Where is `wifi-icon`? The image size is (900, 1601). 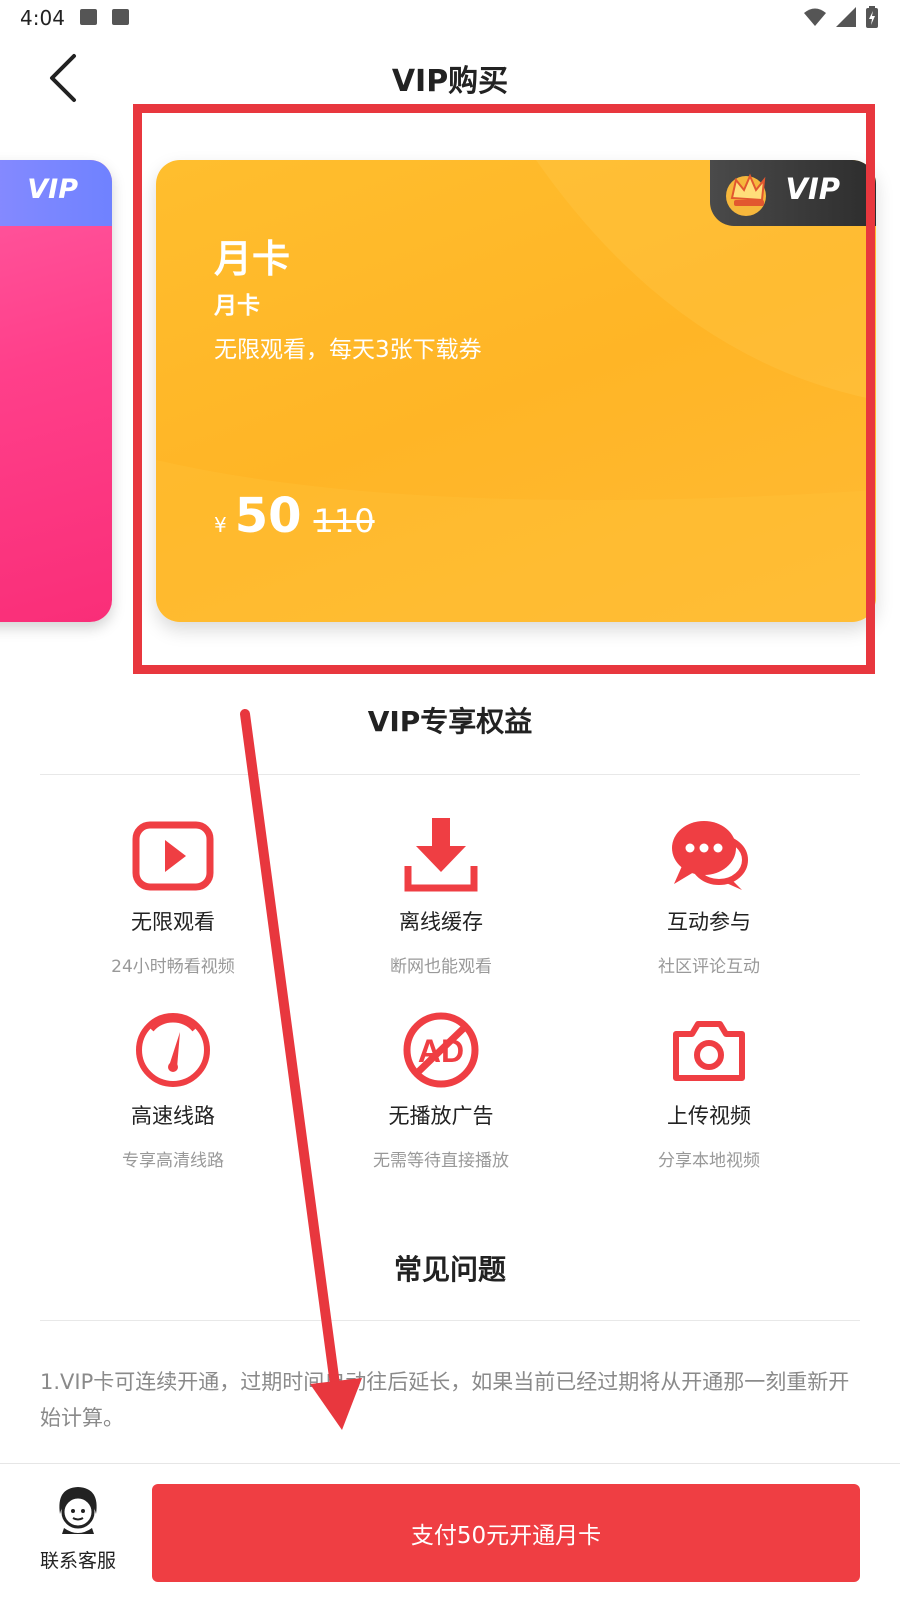
wifi-icon is located at coordinates (815, 17).